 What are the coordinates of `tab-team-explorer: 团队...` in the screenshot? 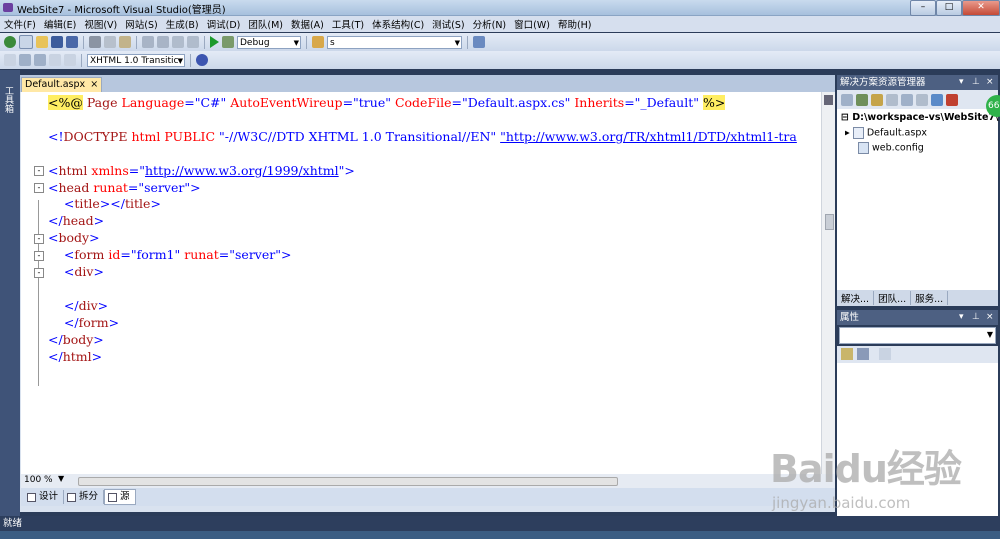 It's located at (893, 298).